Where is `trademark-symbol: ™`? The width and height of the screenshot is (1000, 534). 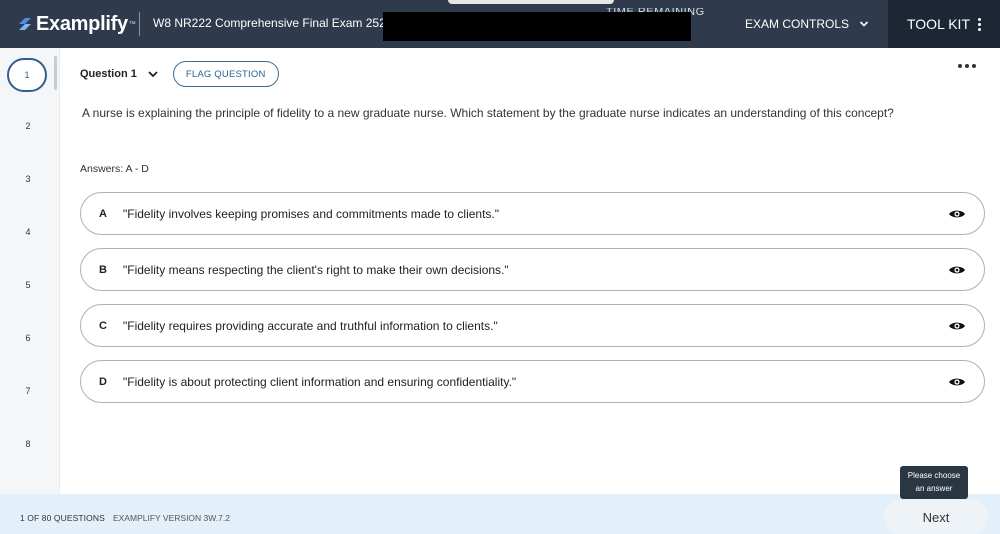
trademark-symbol: ™ is located at coordinates (132, 24).